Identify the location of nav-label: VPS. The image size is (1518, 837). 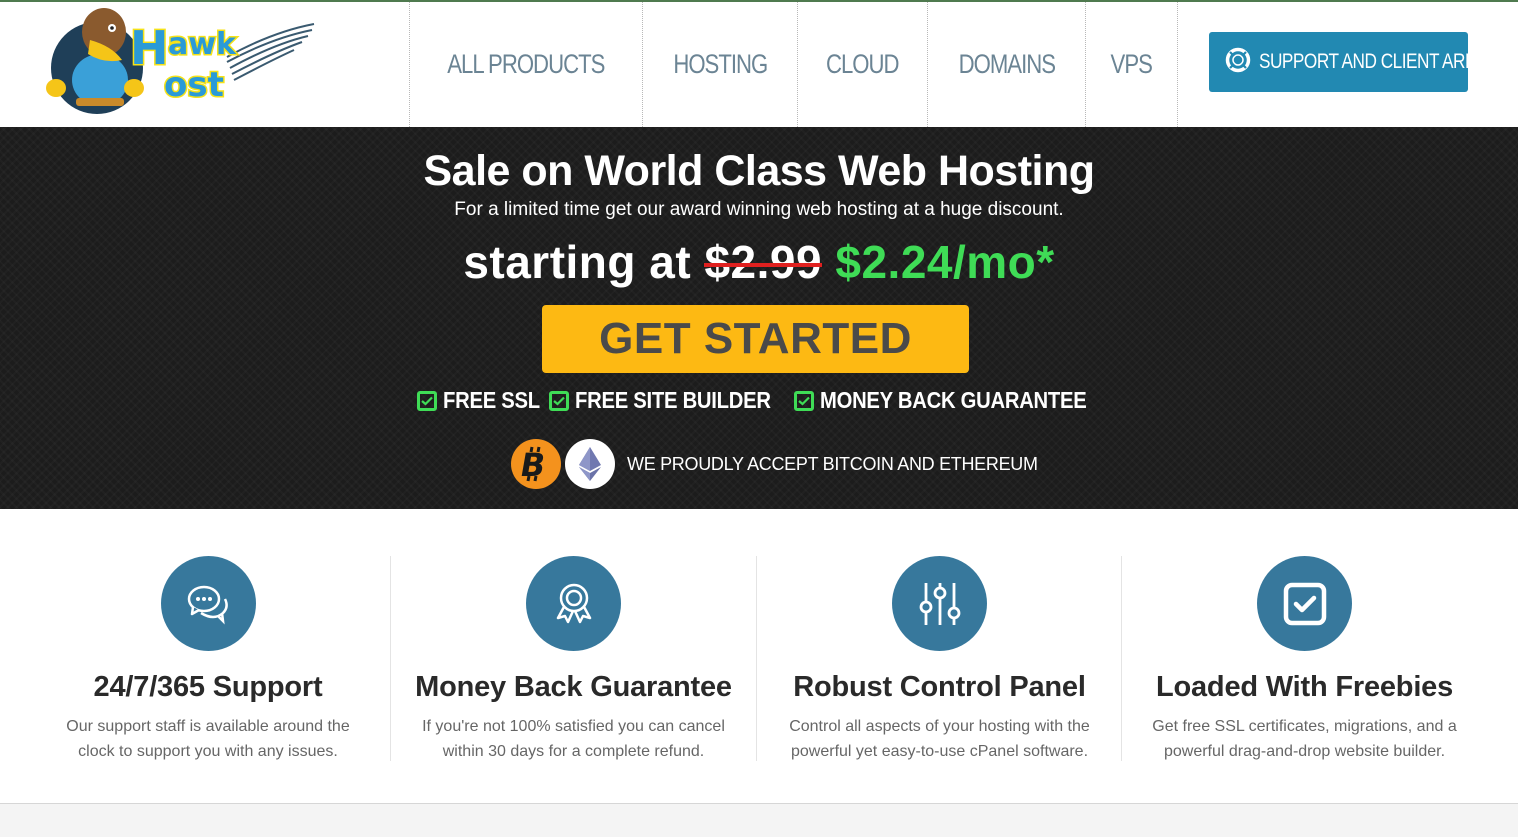
(1131, 64).